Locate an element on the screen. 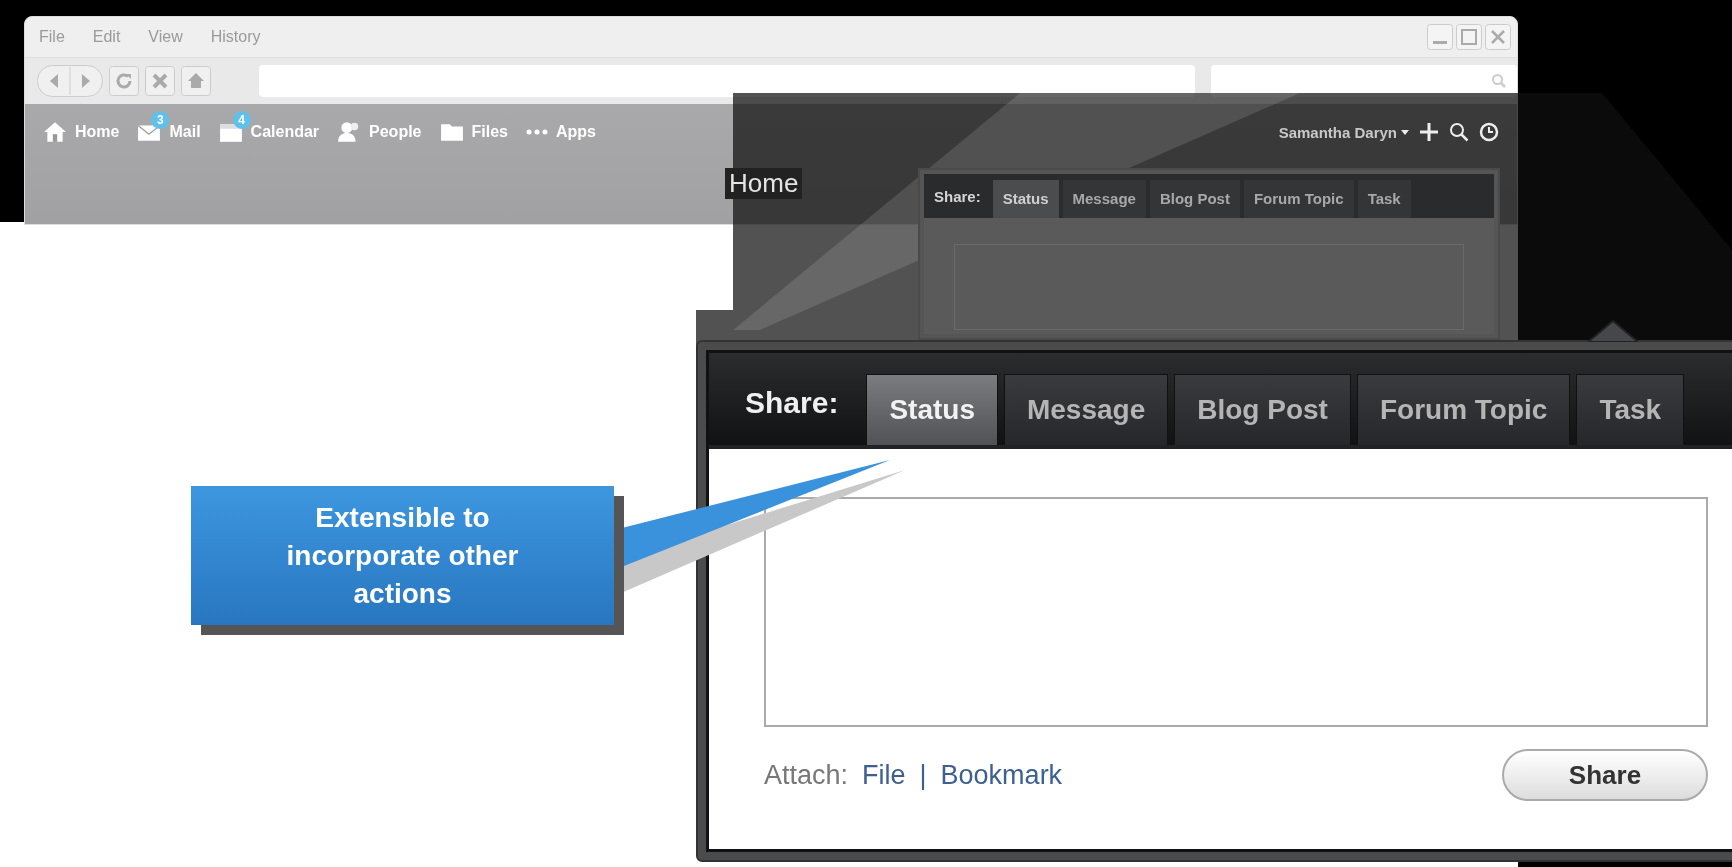  attach-label: Attach: is located at coordinates (806, 775).